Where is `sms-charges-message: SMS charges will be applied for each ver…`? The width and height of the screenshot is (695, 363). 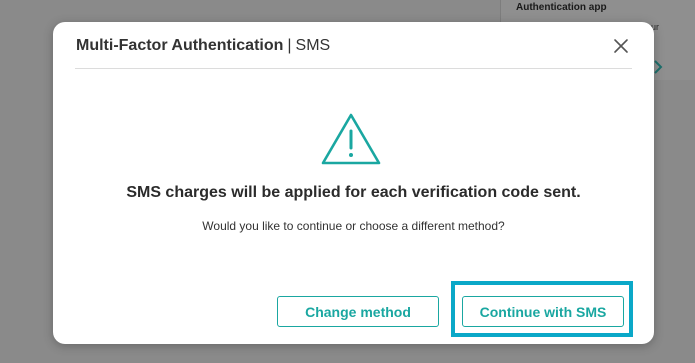
sms-charges-message: SMS charges will be applied for each ver… is located at coordinates (353, 192).